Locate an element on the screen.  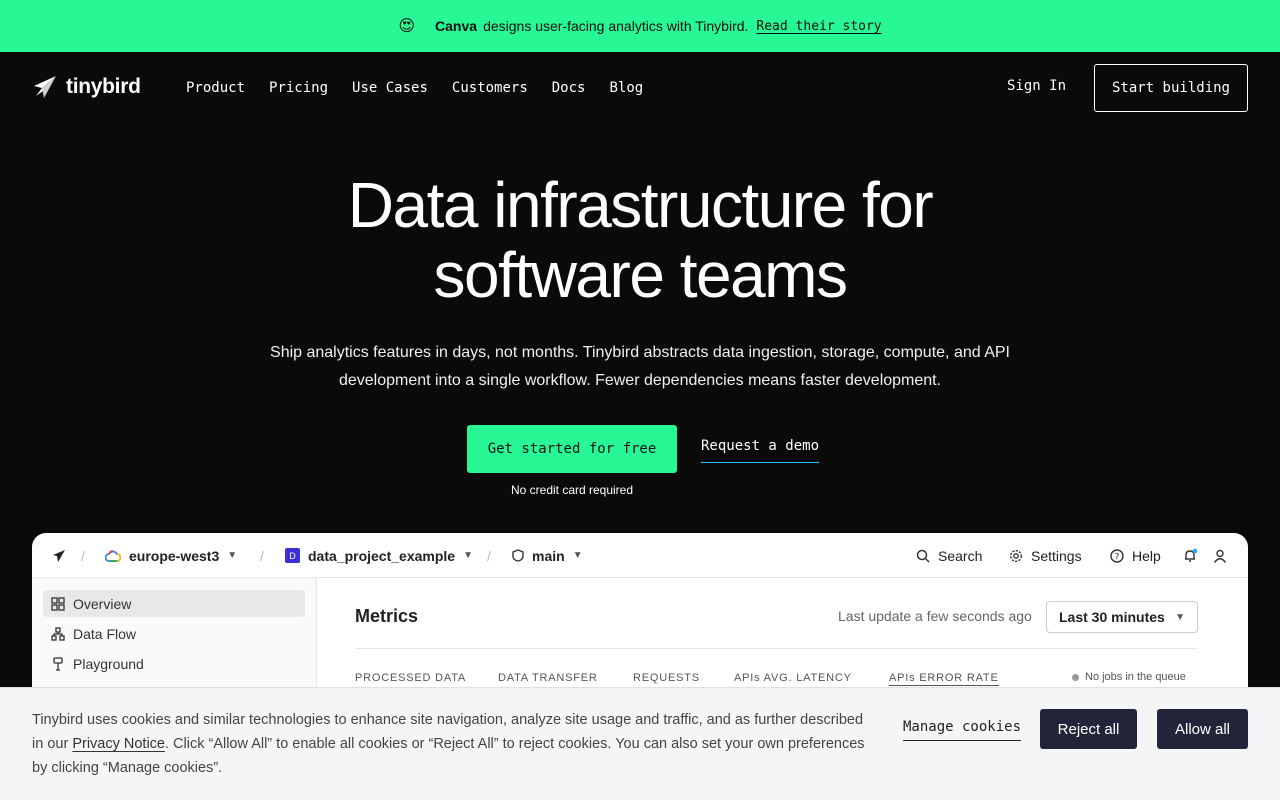
time-range-value: Last 30 minutes is located at coordinates (1112, 617).